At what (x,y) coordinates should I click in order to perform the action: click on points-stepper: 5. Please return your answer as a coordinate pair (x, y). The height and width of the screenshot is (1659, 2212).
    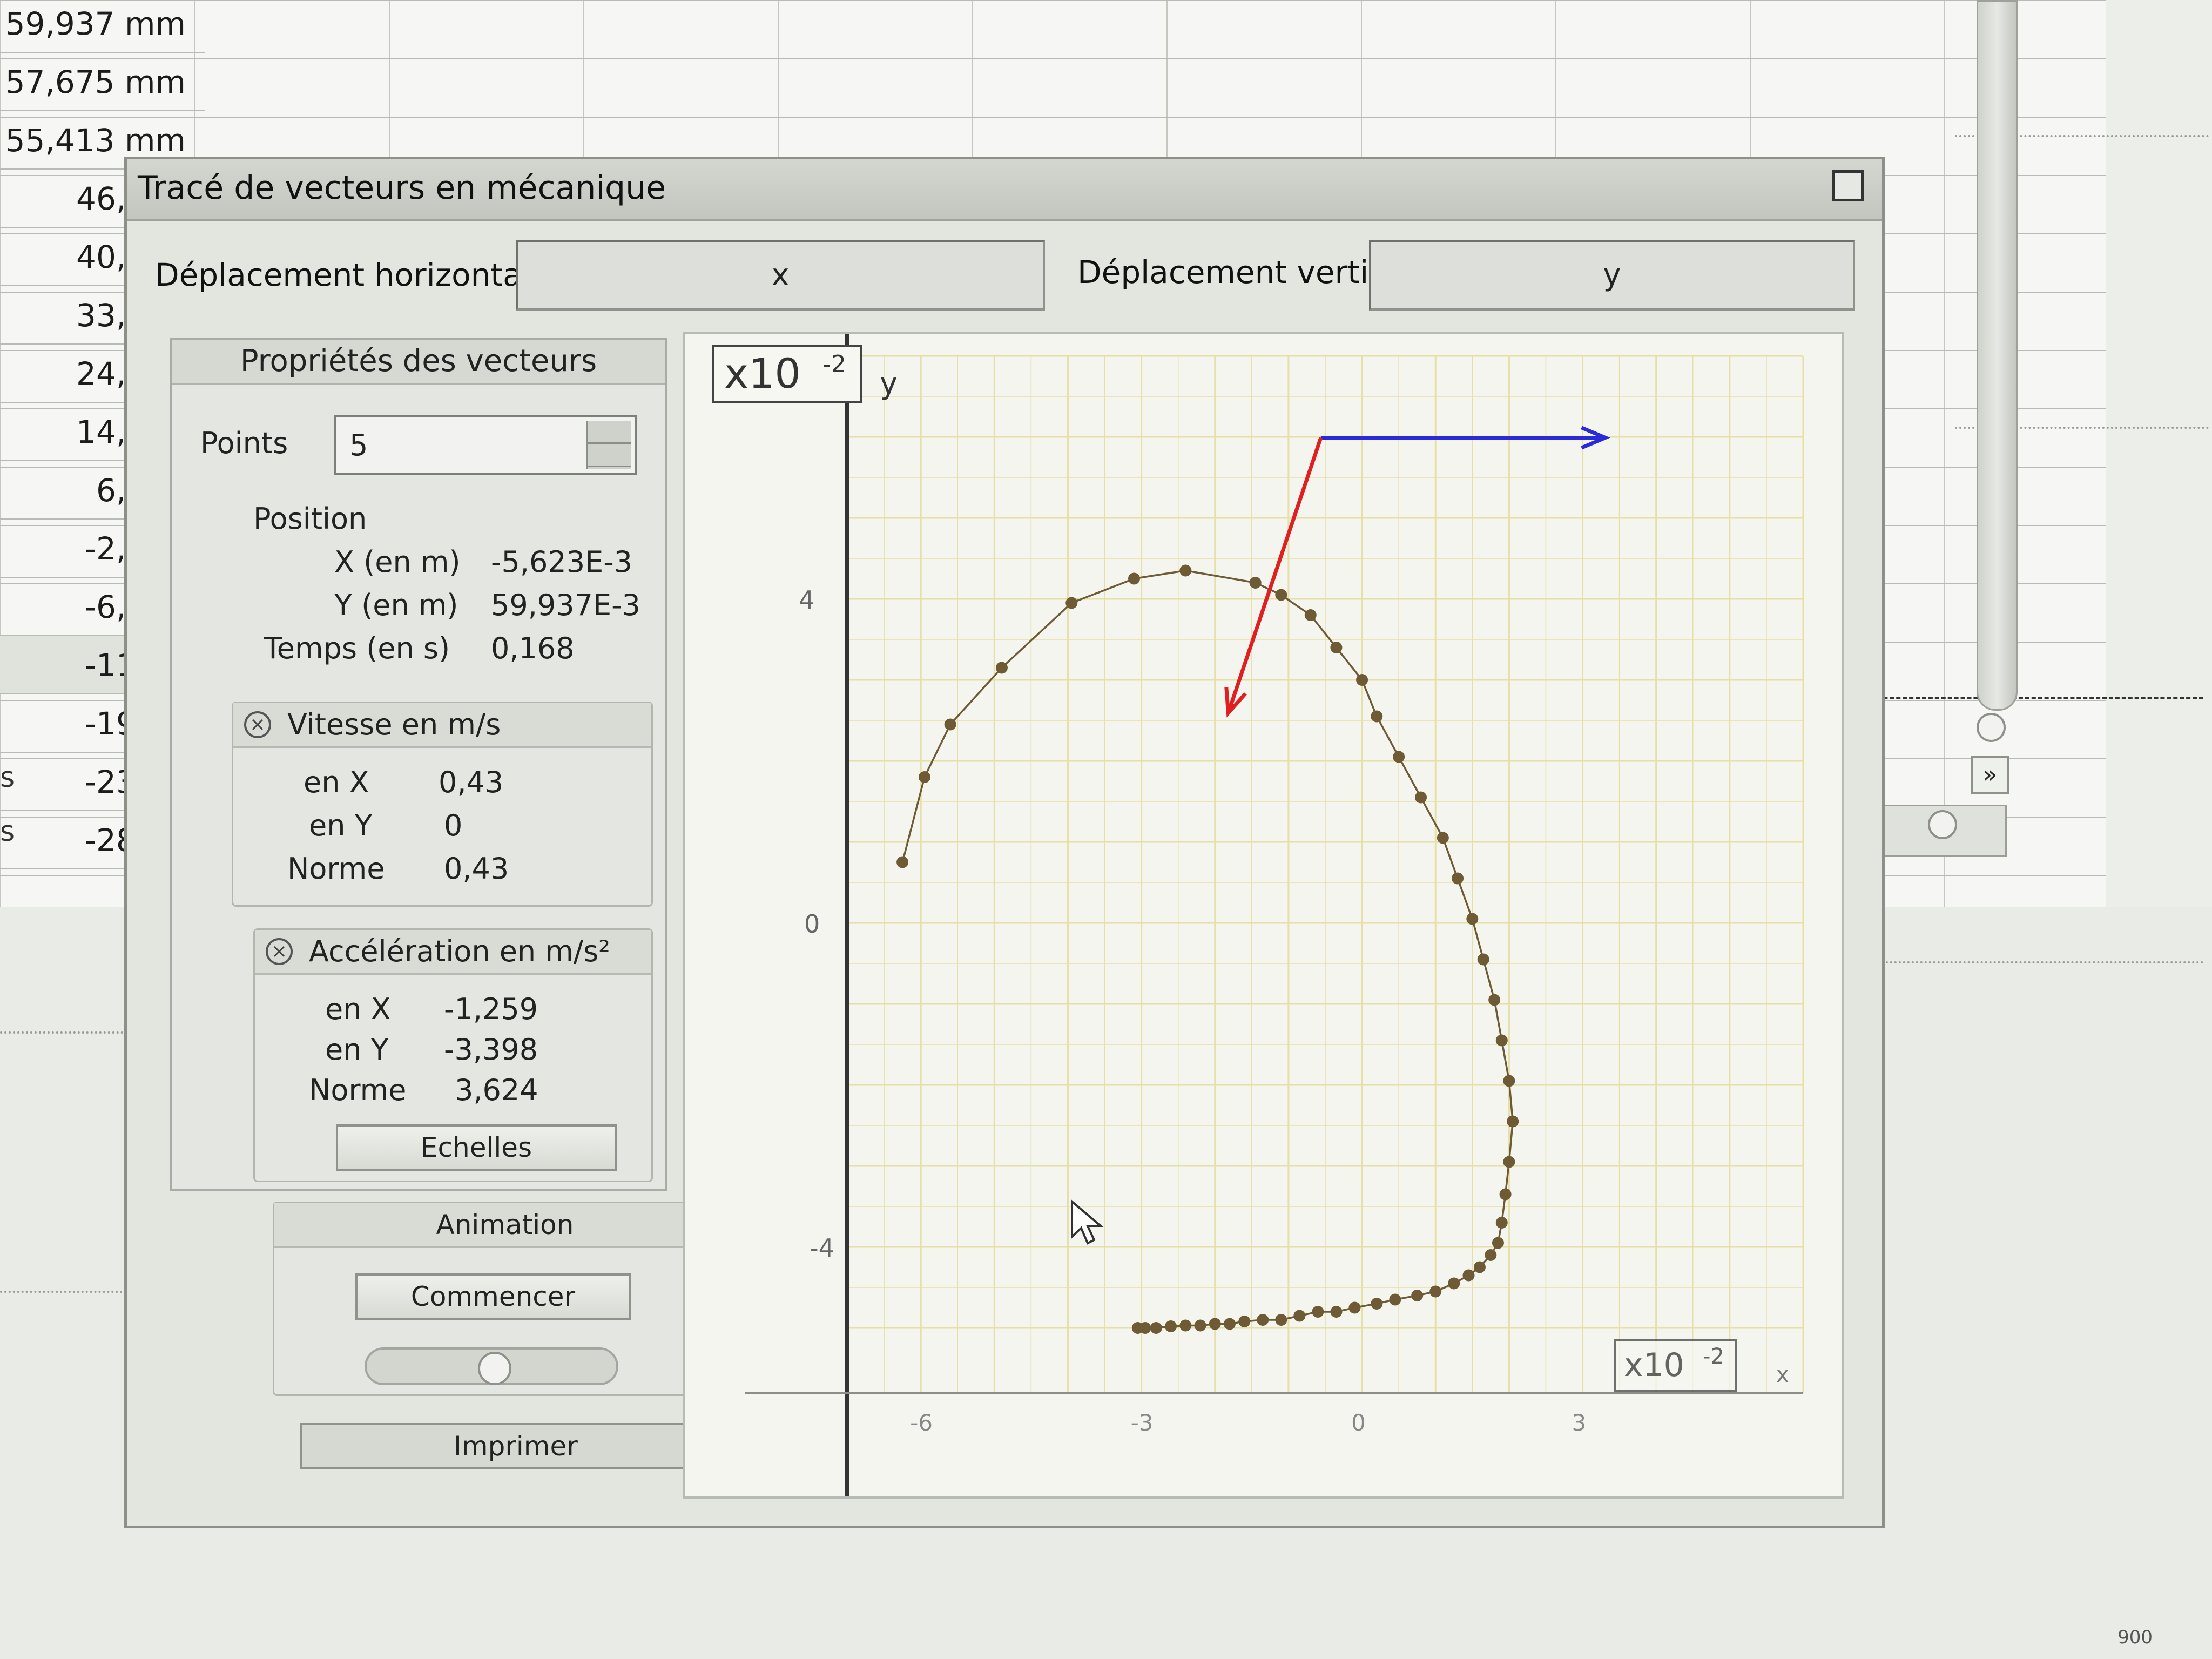
    Looking at the image, I should click on (485, 445).